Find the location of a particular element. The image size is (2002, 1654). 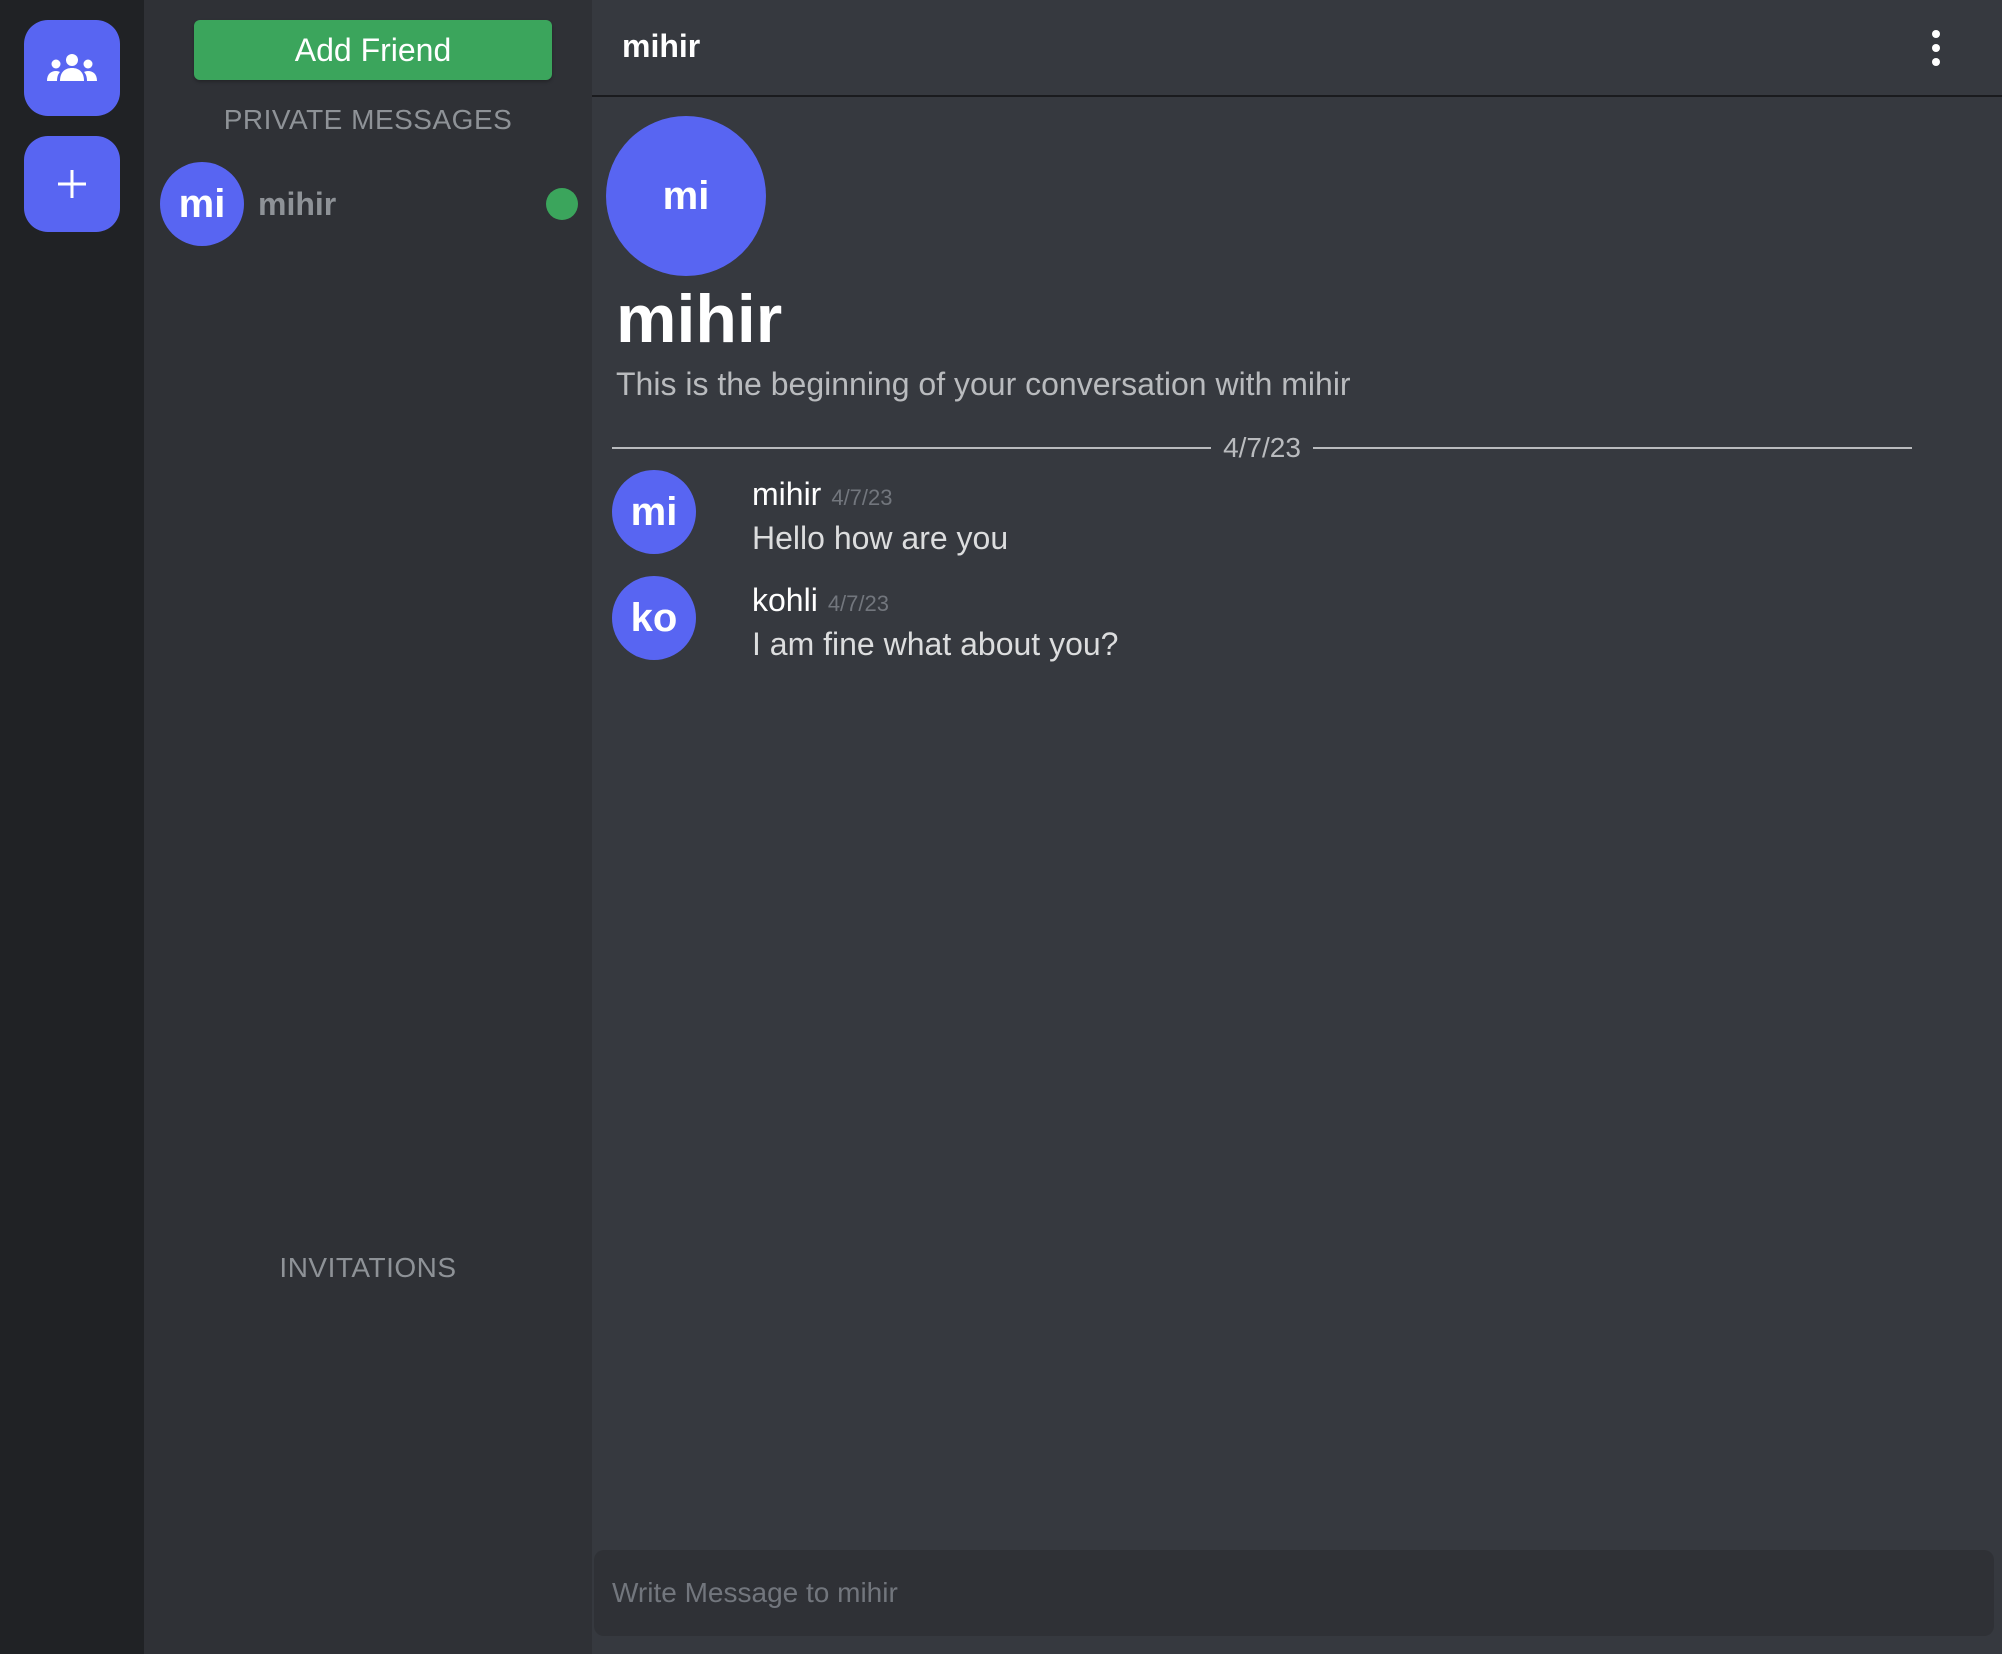

message: mi mihir 4/7/23 Hello how are you is located at coordinates (1262, 515).